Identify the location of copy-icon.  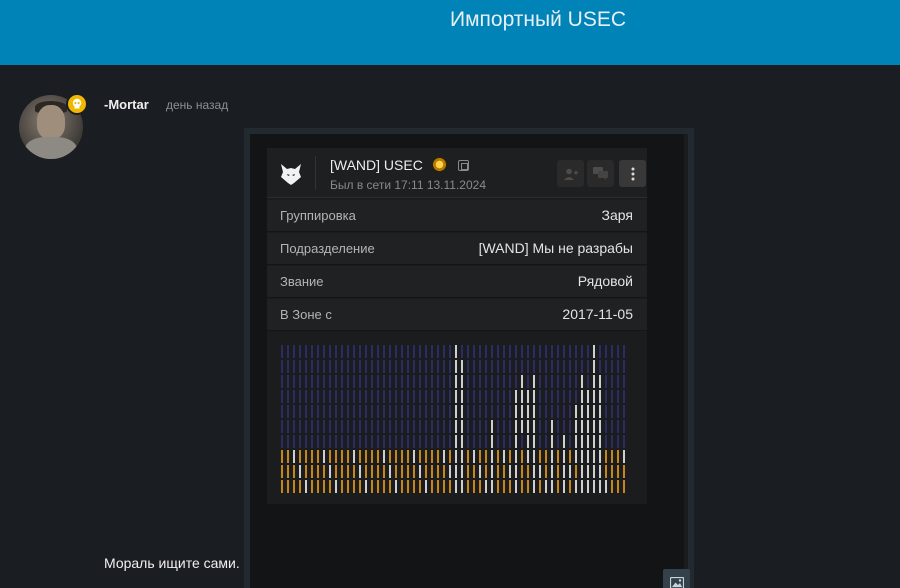
(463, 165).